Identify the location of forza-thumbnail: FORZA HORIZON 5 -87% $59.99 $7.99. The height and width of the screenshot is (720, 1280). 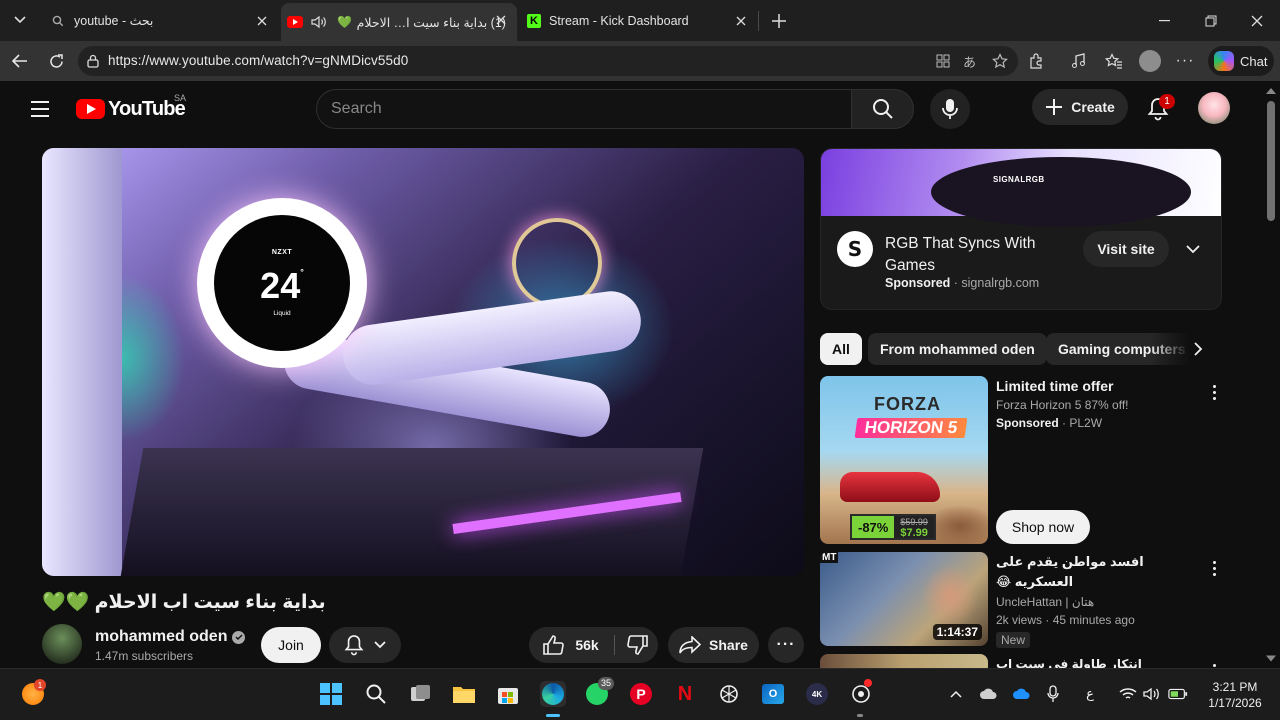
(904, 460).